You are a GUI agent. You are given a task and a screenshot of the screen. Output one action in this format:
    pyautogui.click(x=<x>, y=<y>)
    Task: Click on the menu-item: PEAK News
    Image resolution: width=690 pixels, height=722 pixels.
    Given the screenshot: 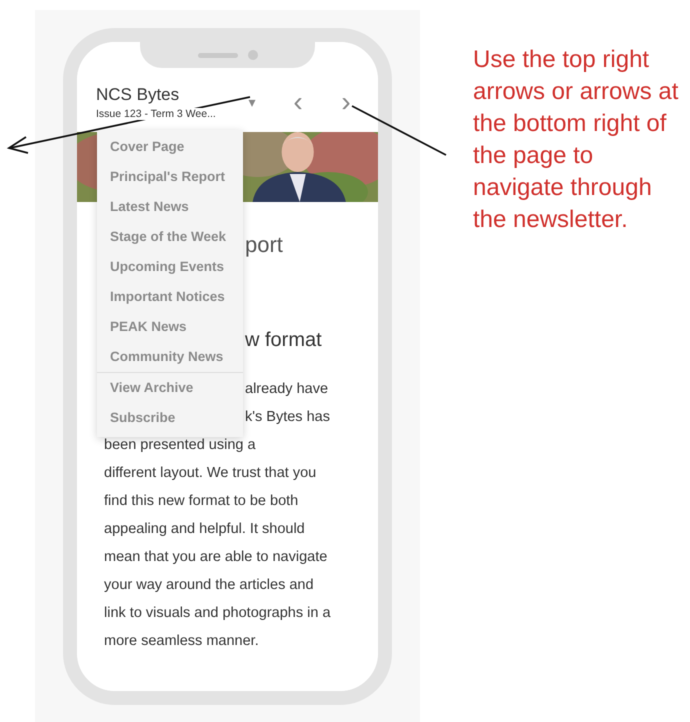 What is the action you would take?
    pyautogui.click(x=170, y=327)
    